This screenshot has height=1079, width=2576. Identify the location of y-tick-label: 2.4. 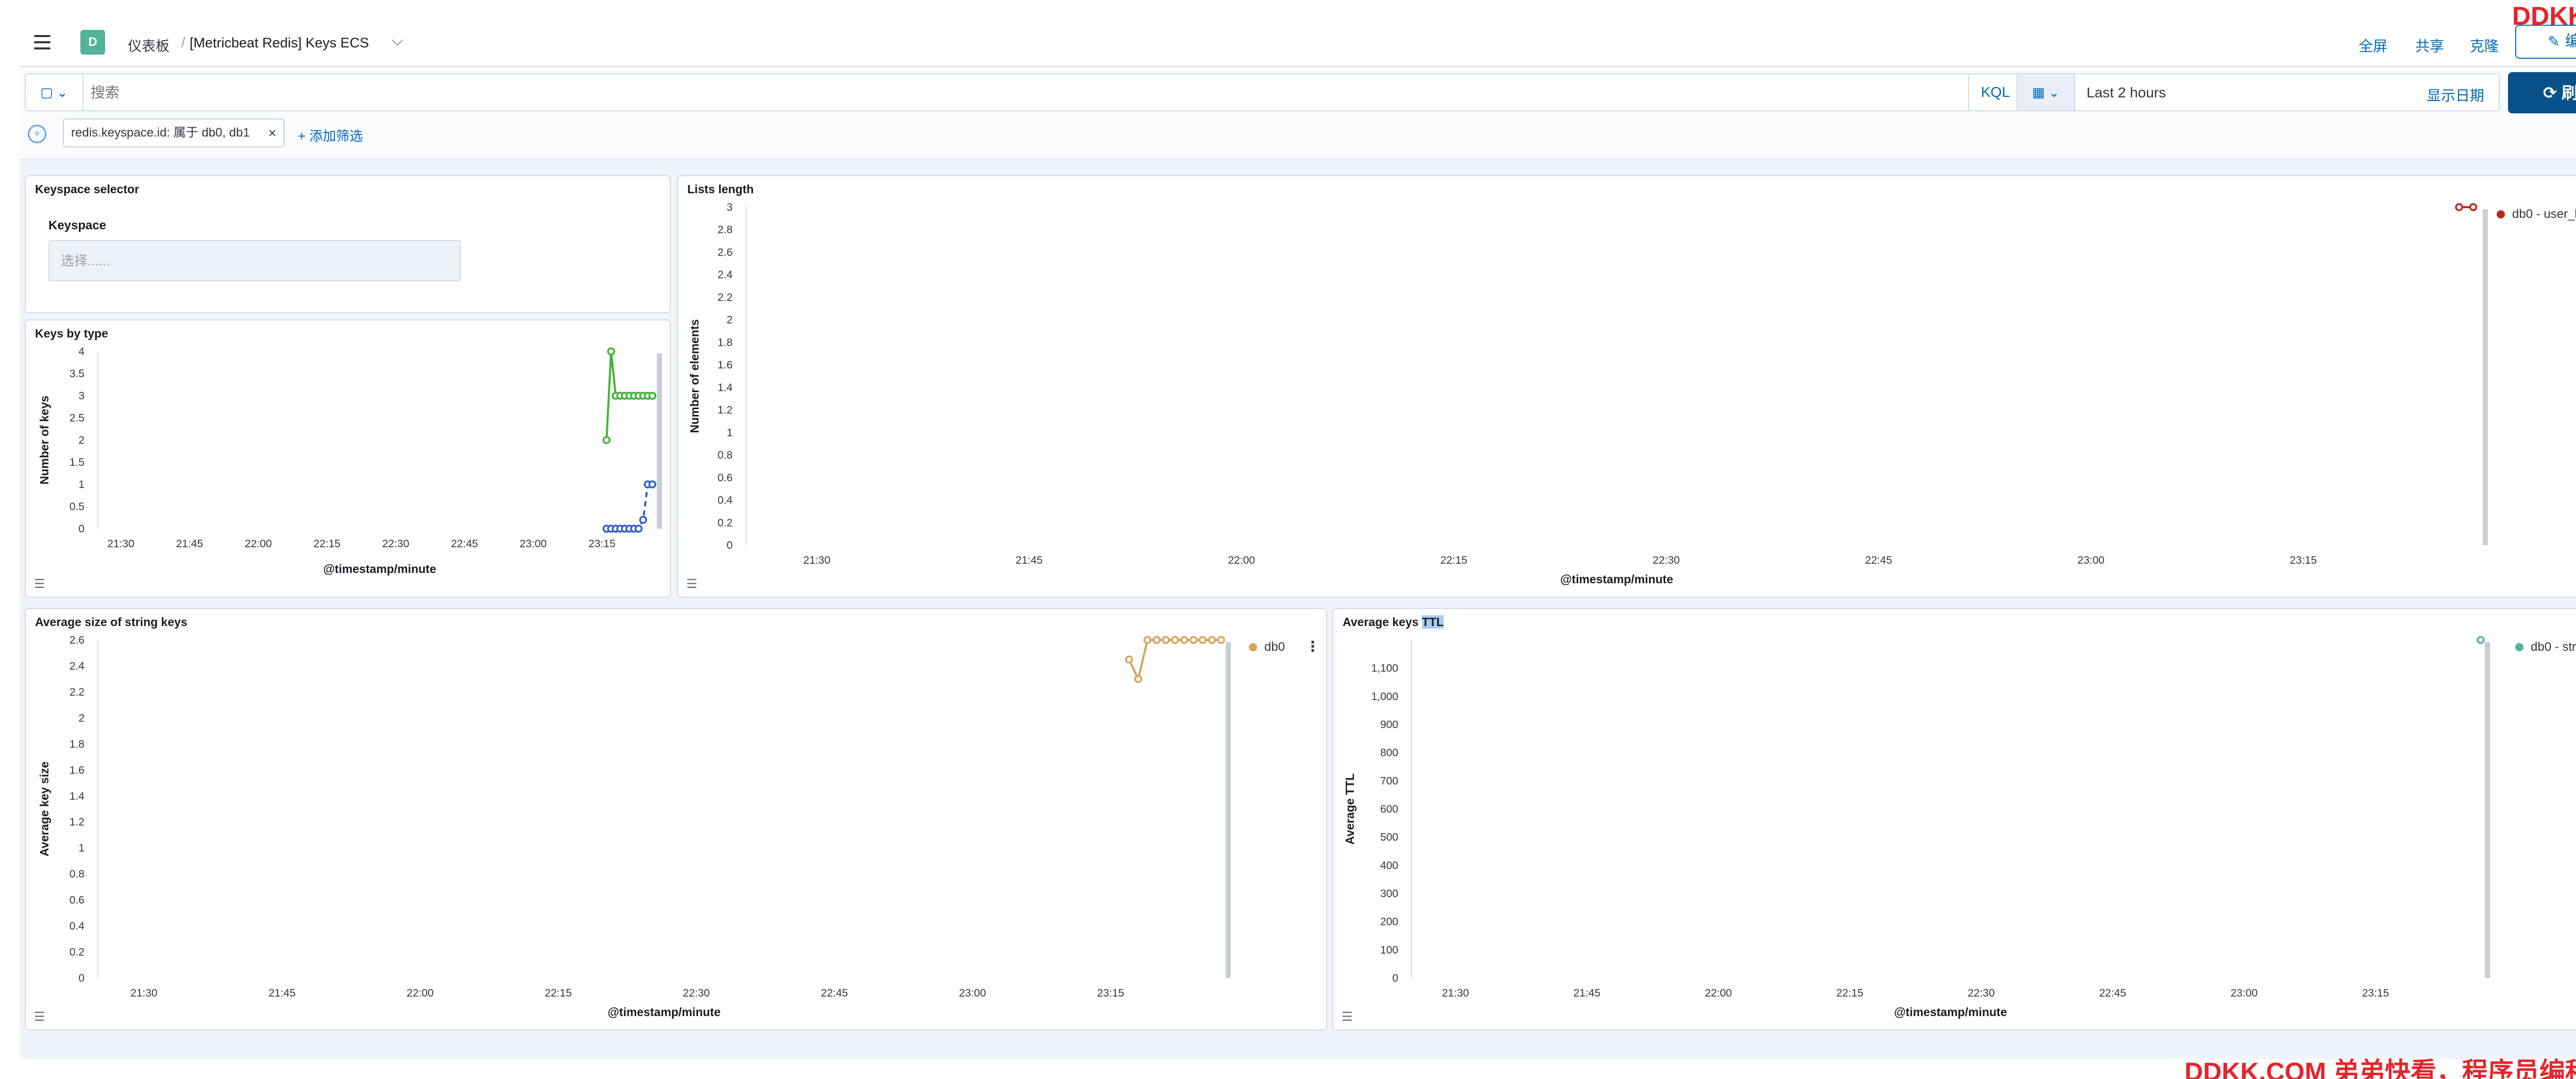
(77, 666).